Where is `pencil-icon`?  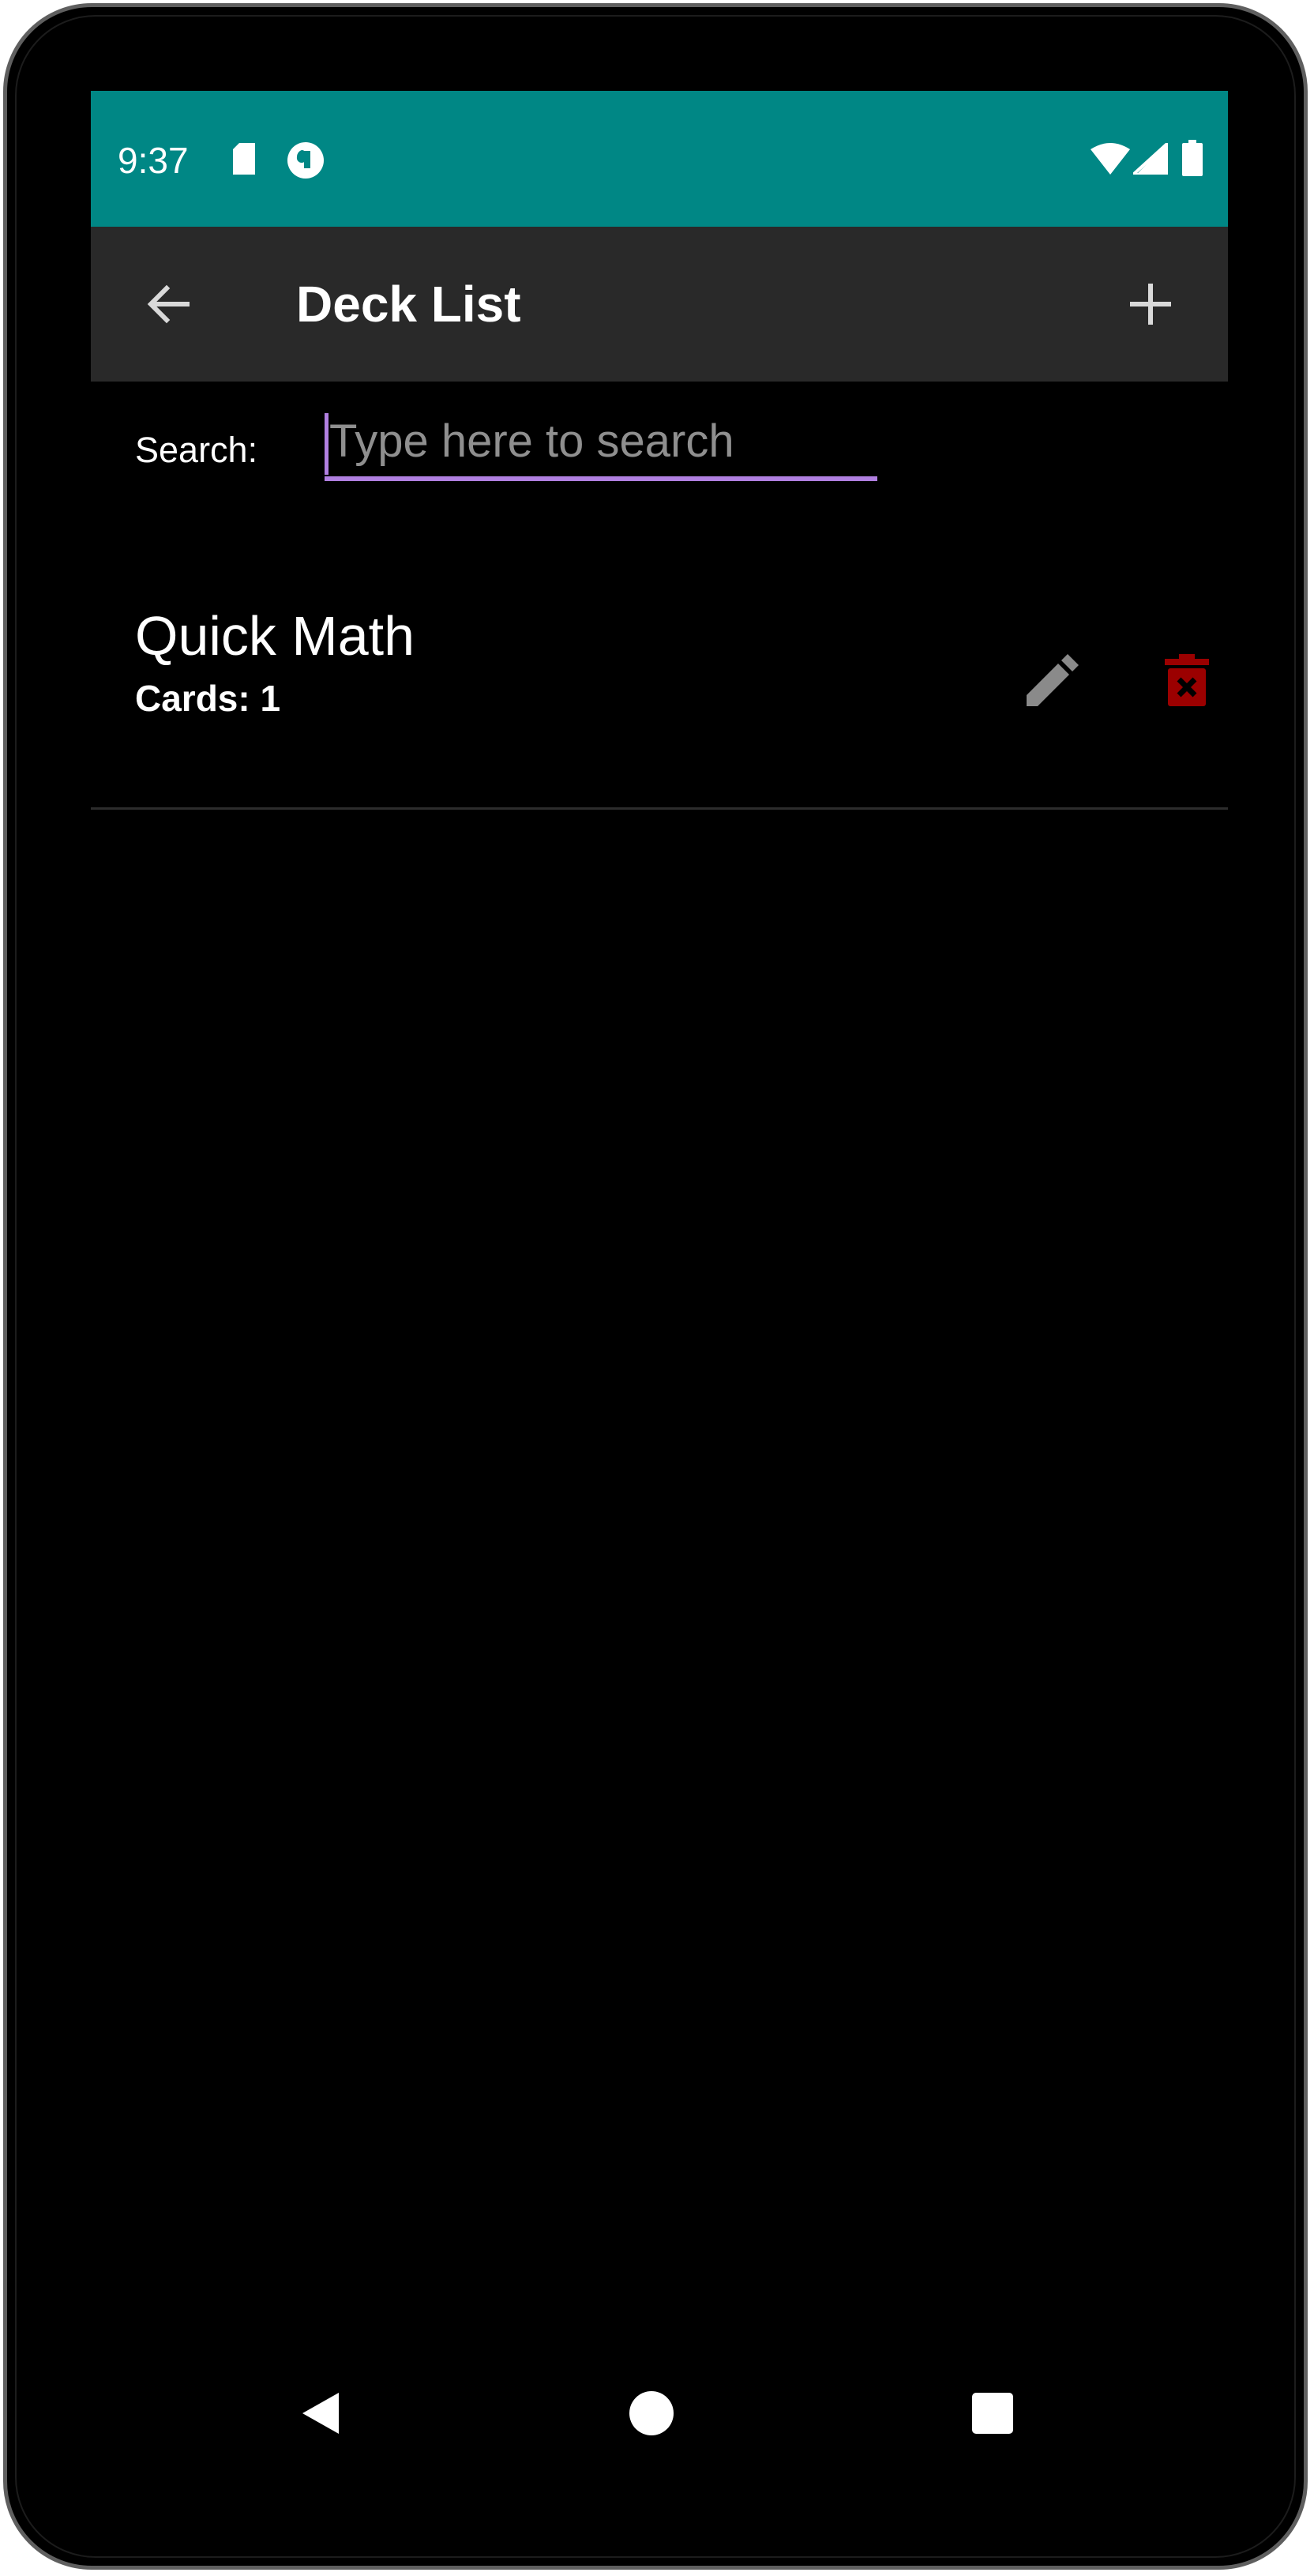
pencil-icon is located at coordinates (1053, 680).